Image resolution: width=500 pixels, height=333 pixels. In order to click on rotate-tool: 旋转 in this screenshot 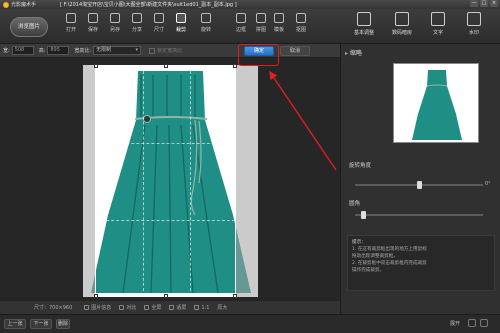, I will do `click(206, 23)`.